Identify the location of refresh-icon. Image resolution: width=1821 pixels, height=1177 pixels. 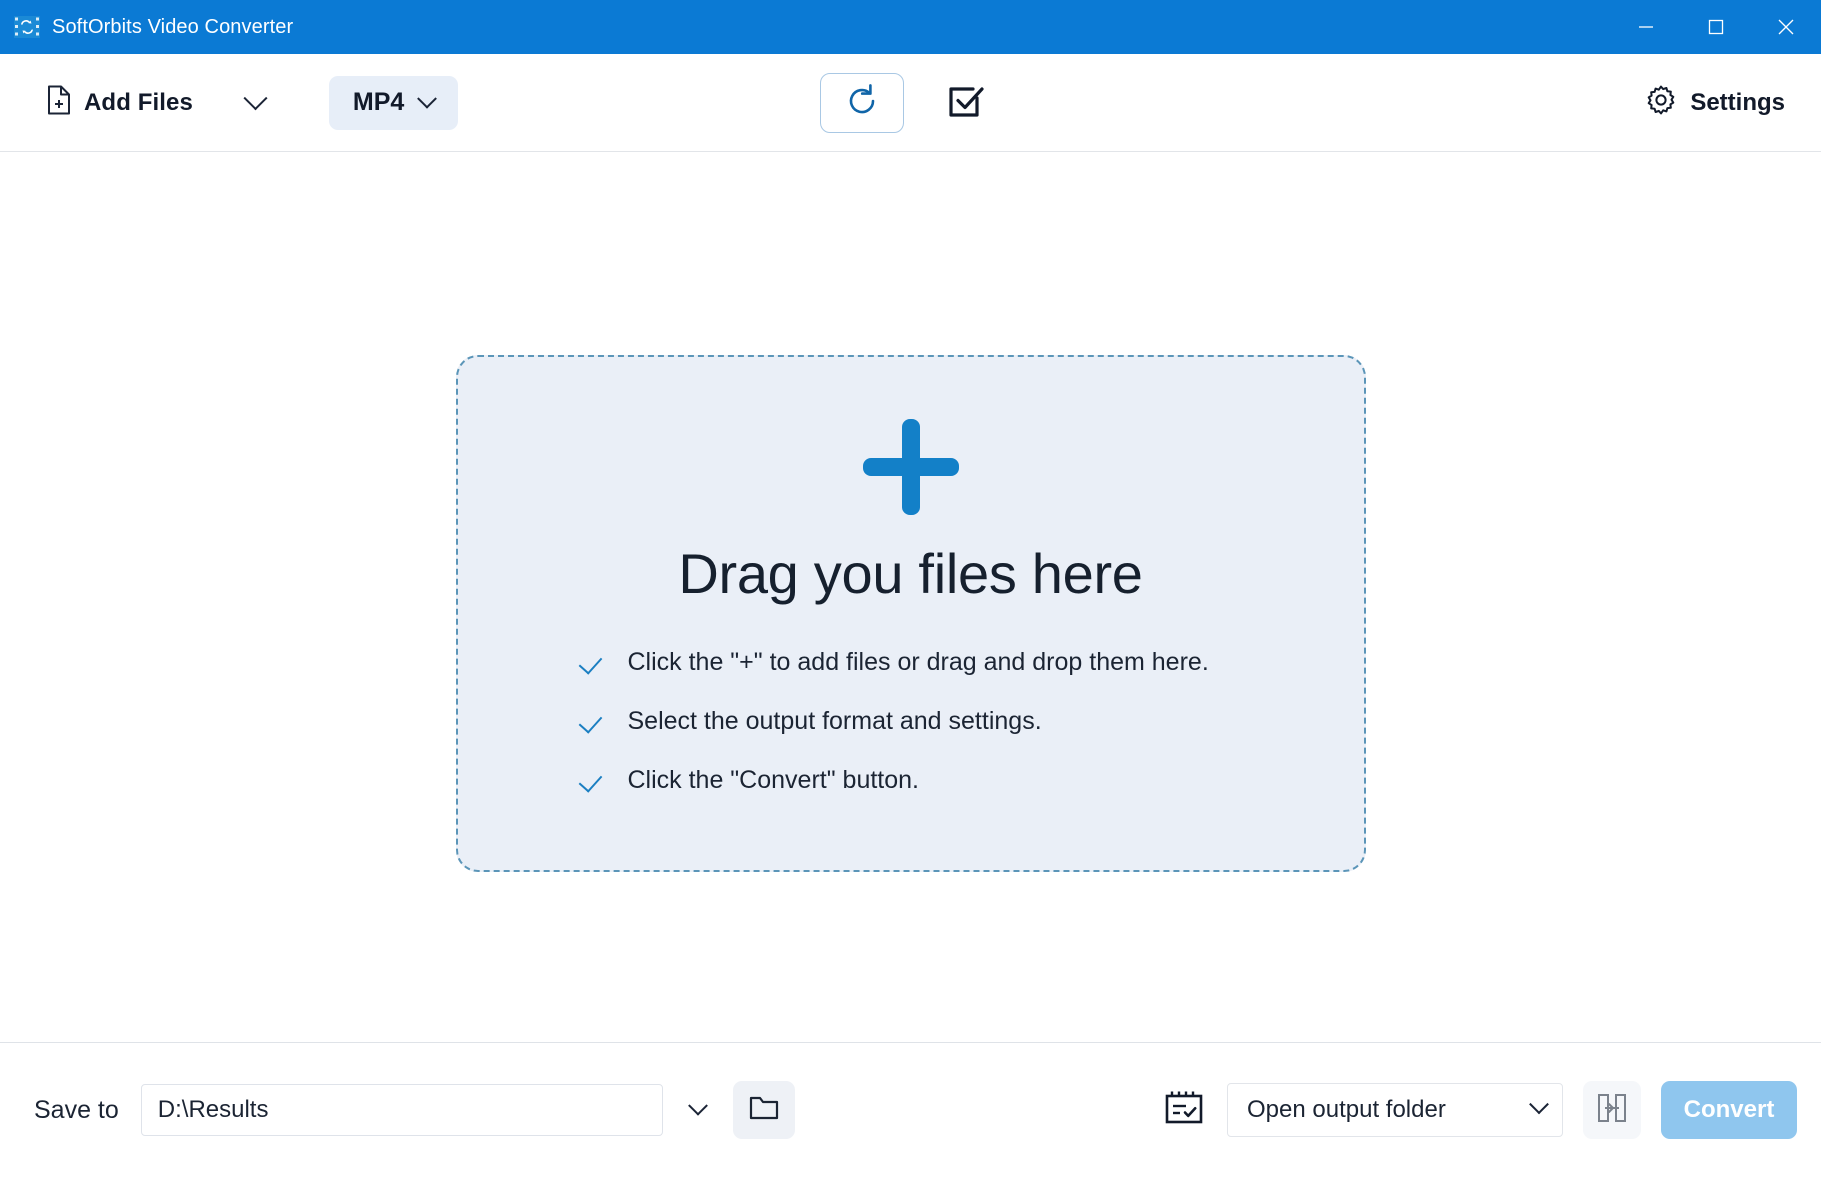
(862, 103).